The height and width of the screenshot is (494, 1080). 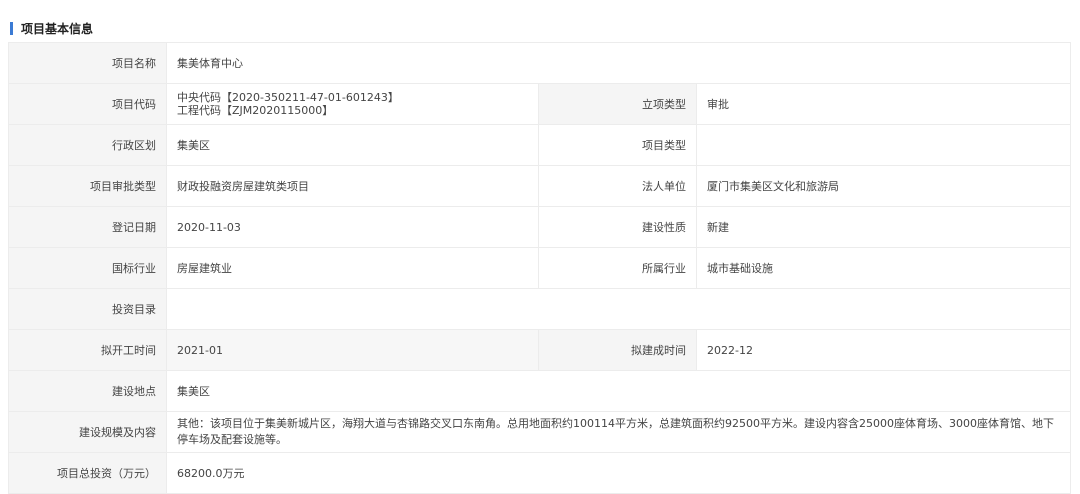 What do you see at coordinates (617, 350) in the screenshot?
I see `label-planned-finish: 拟建成时间` at bounding box center [617, 350].